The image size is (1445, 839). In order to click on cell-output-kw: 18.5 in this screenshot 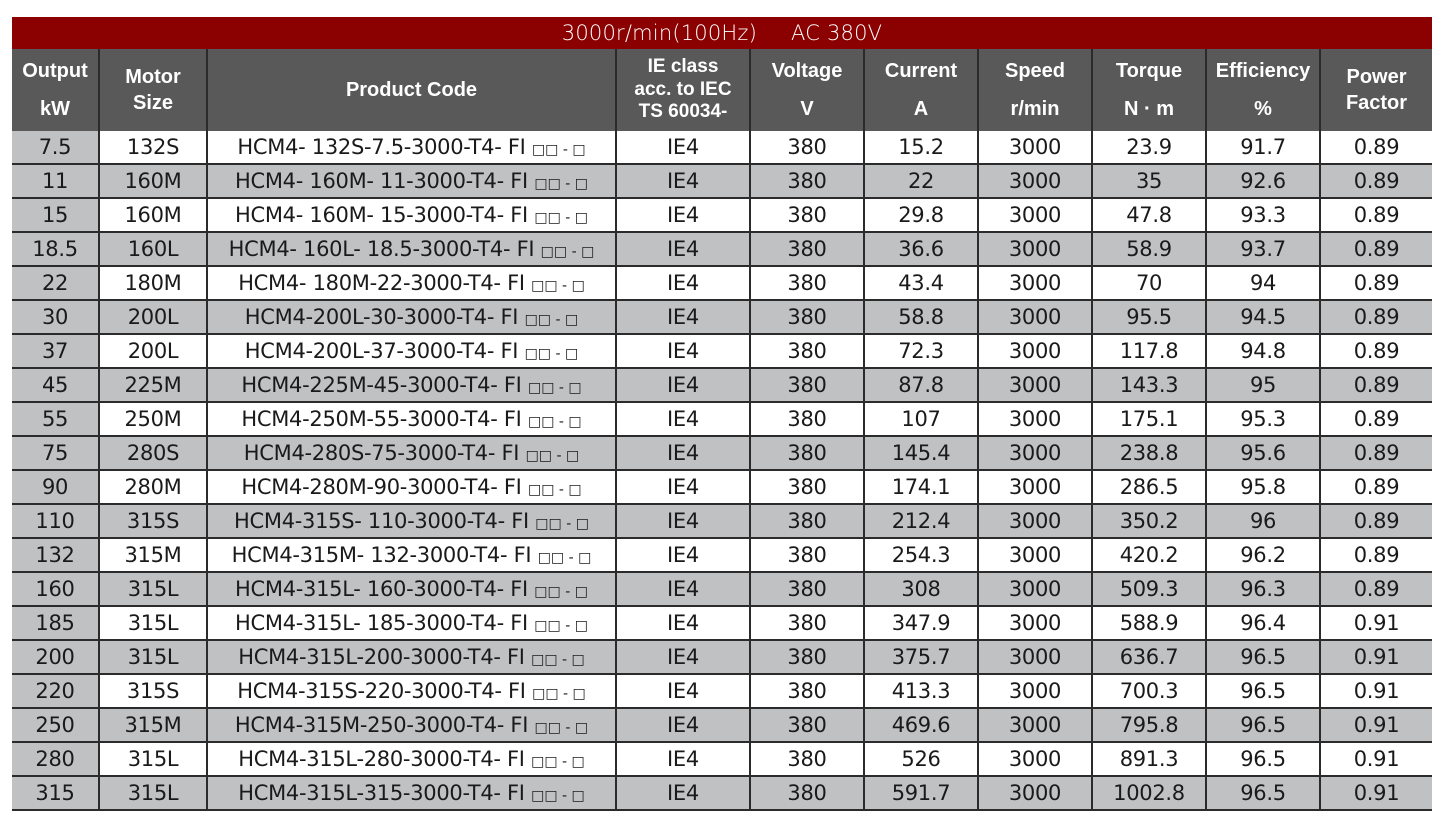, I will do `click(56, 249)`.